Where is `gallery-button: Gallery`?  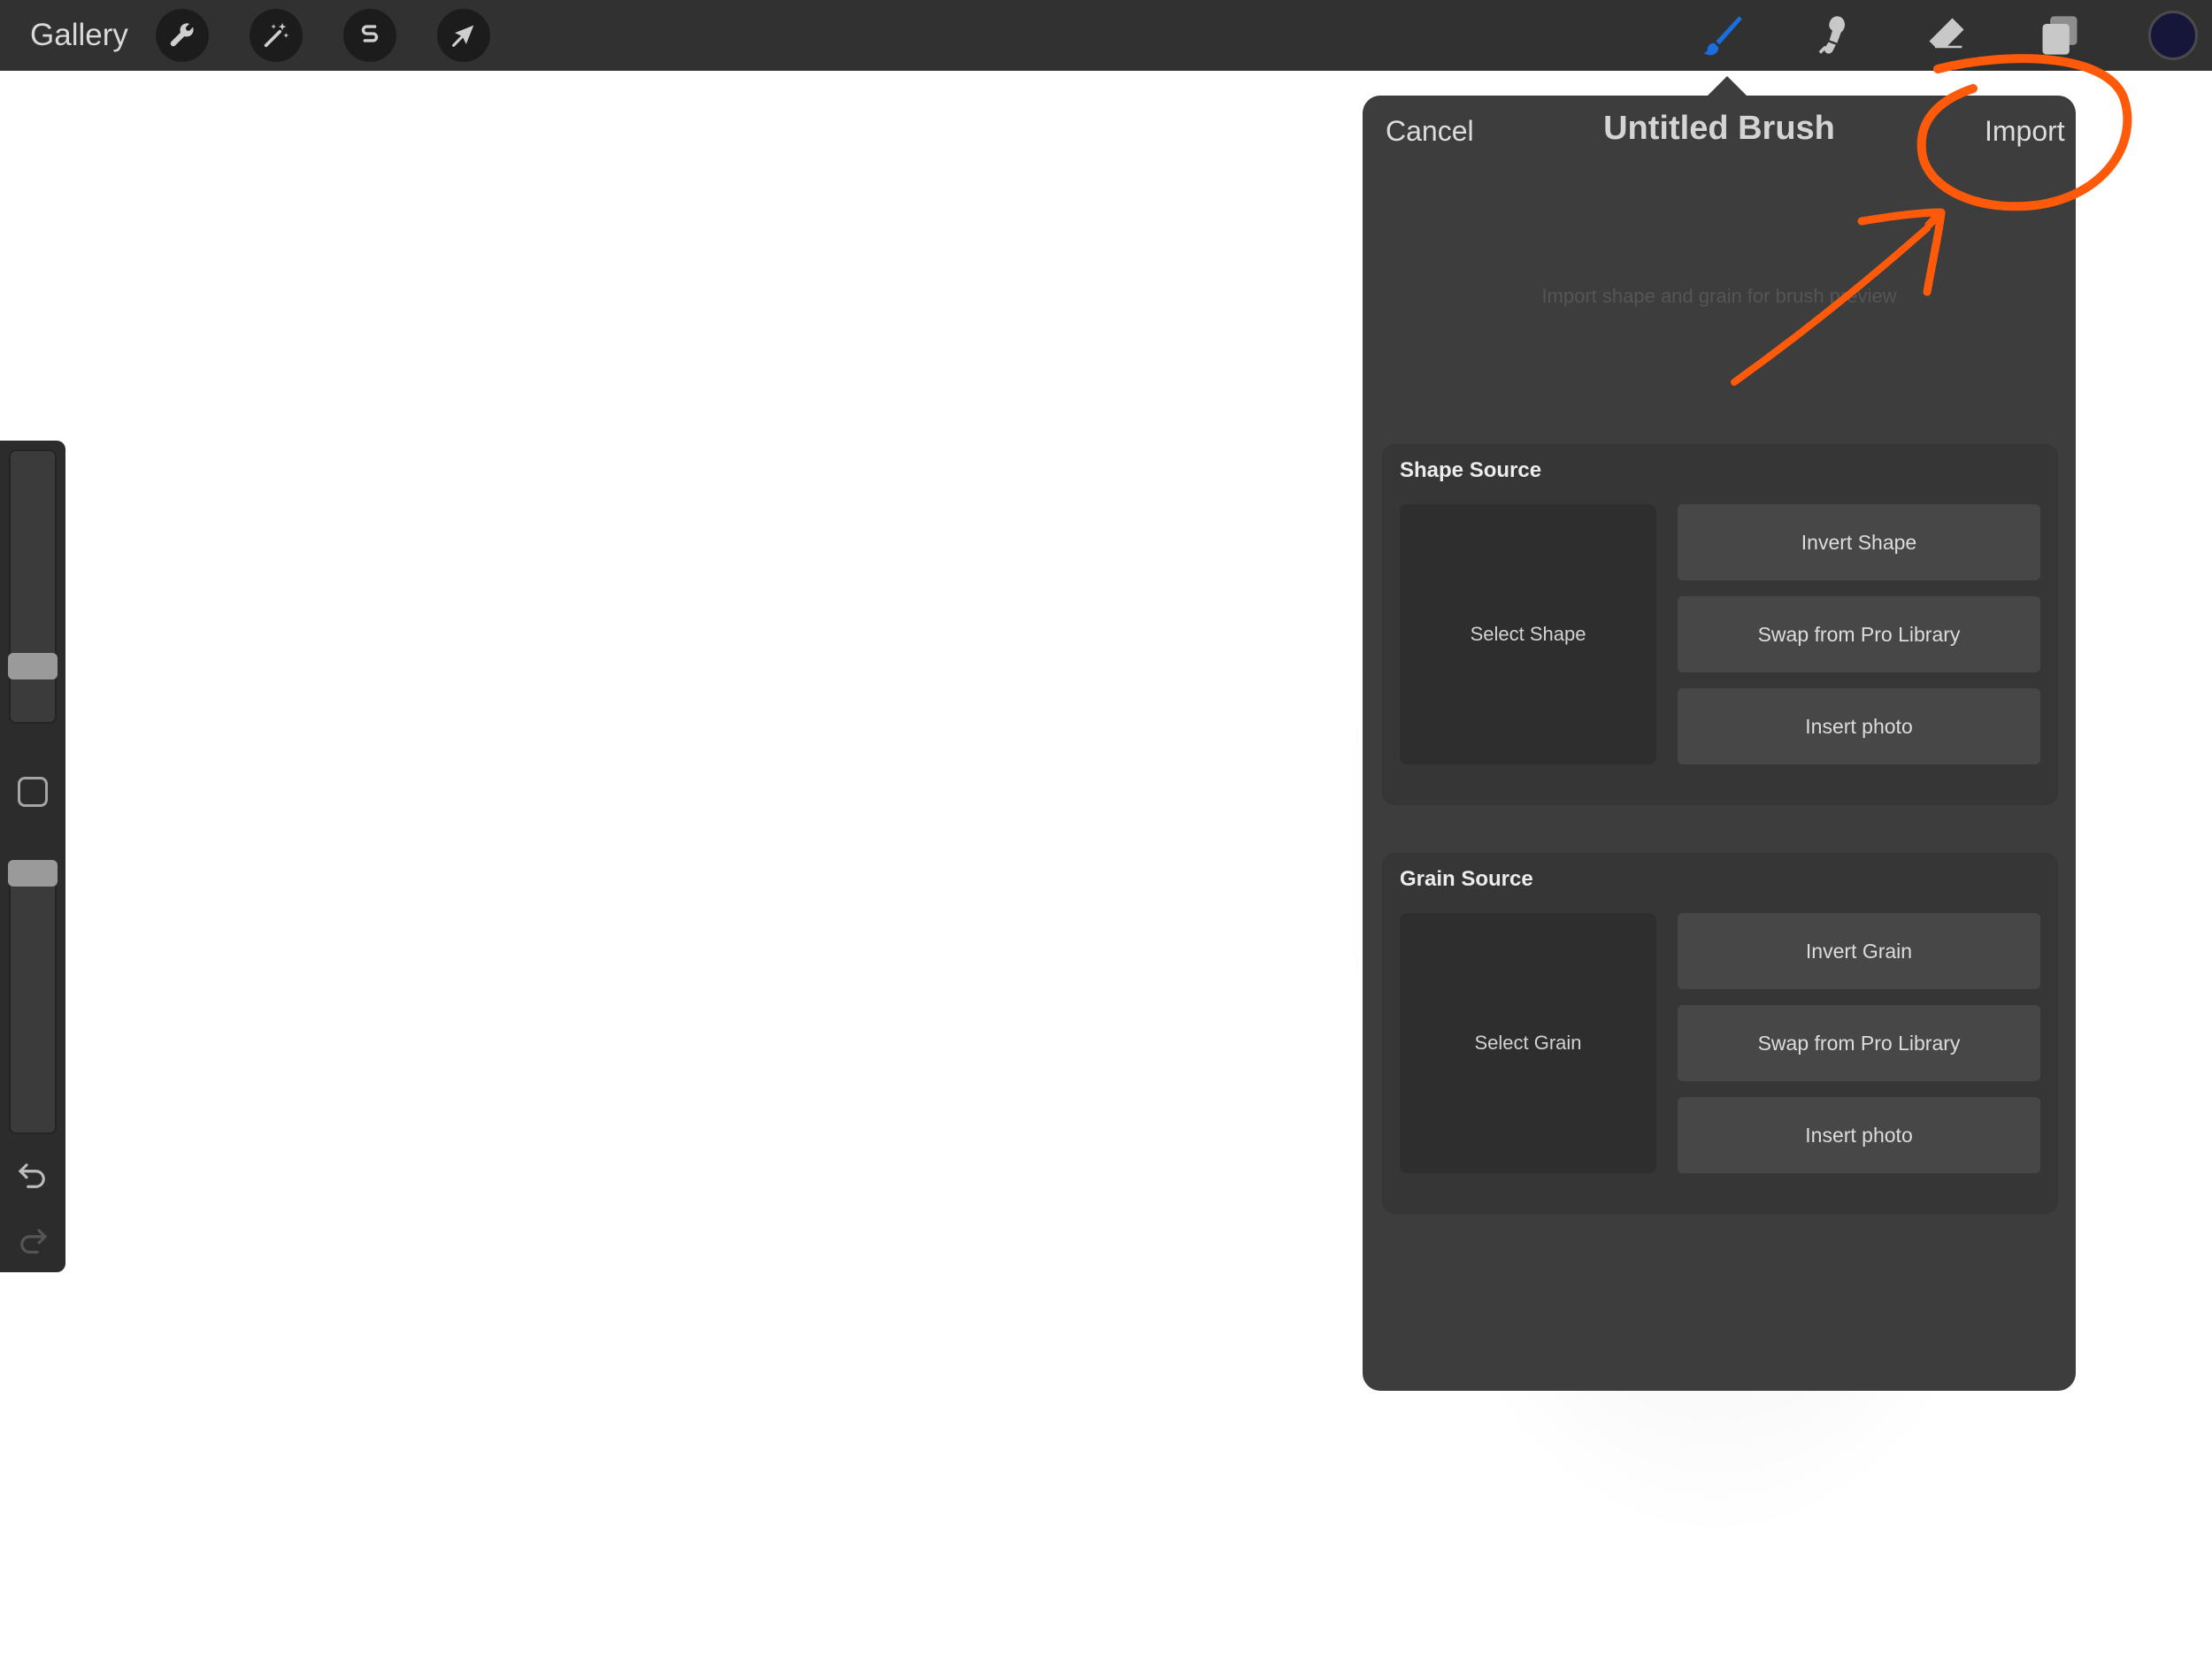 gallery-button: Gallery is located at coordinates (79, 35).